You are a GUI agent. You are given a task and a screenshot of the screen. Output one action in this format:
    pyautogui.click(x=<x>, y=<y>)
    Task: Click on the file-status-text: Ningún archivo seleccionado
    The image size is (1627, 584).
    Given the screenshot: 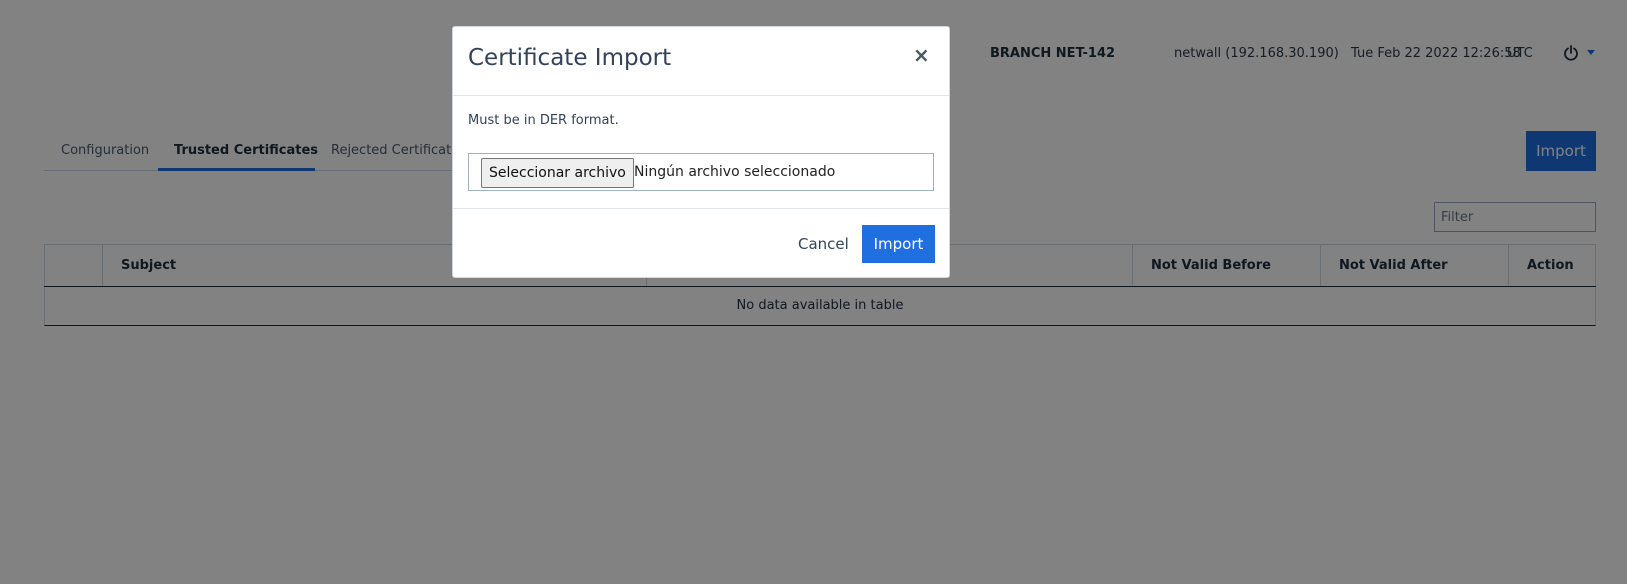 What is the action you would take?
    pyautogui.click(x=735, y=172)
    